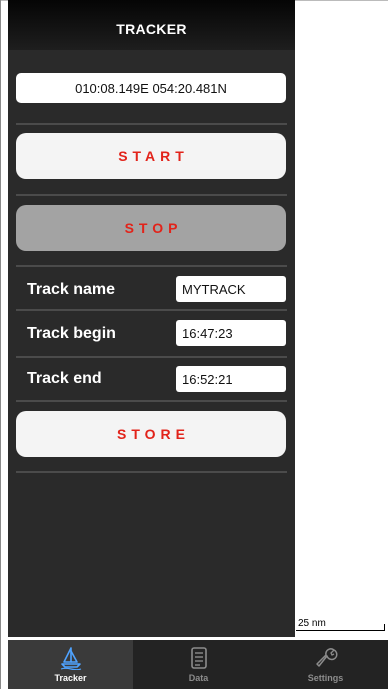 This screenshot has width=388, height=689. Describe the element at coordinates (0, 344) in the screenshot. I see `window-border-left` at that location.